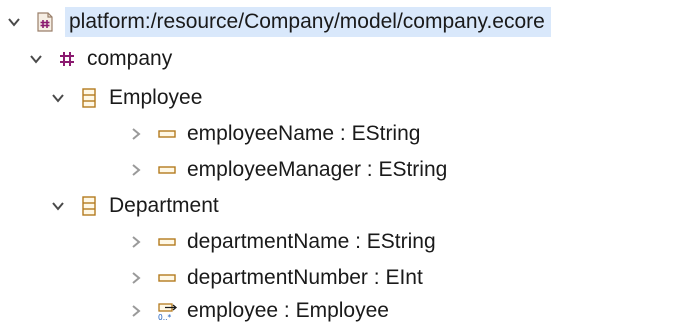 The image size is (691, 329). I want to click on tree-row-reference: 0..* employee : Employee, so click(257, 311).